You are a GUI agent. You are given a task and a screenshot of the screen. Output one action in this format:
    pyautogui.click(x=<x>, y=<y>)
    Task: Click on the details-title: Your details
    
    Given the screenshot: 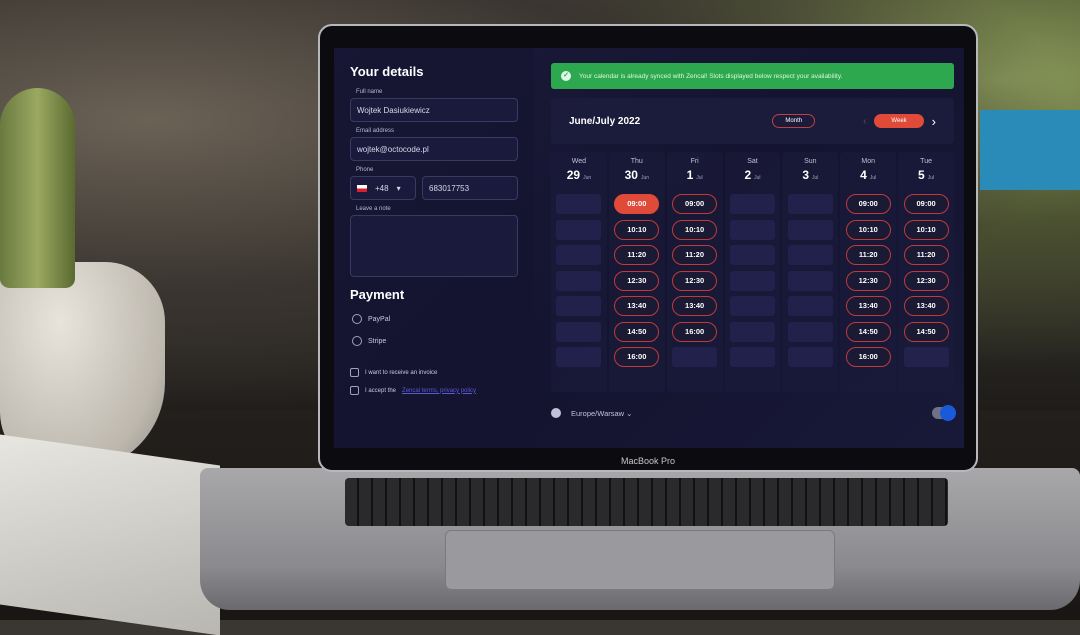 What is the action you would take?
    pyautogui.click(x=387, y=71)
    